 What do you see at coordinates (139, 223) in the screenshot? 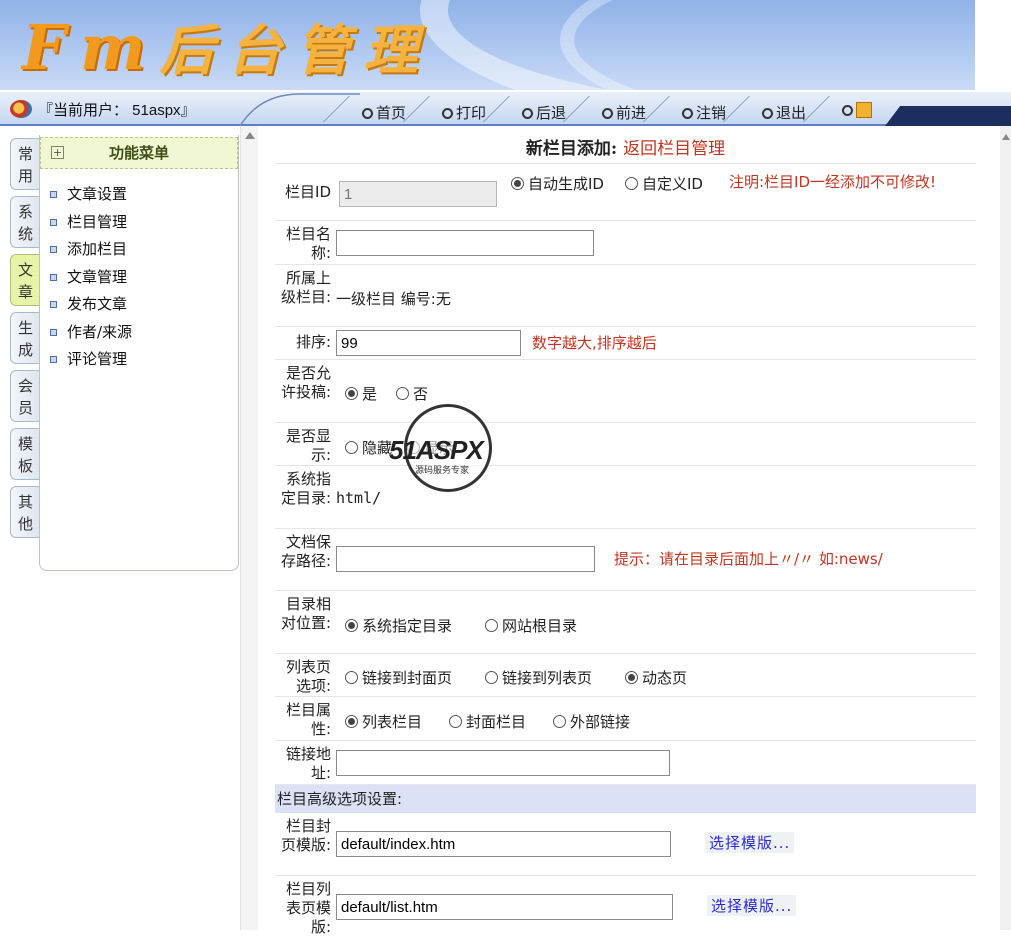
I see `menu-item: 栏目管理` at bounding box center [139, 223].